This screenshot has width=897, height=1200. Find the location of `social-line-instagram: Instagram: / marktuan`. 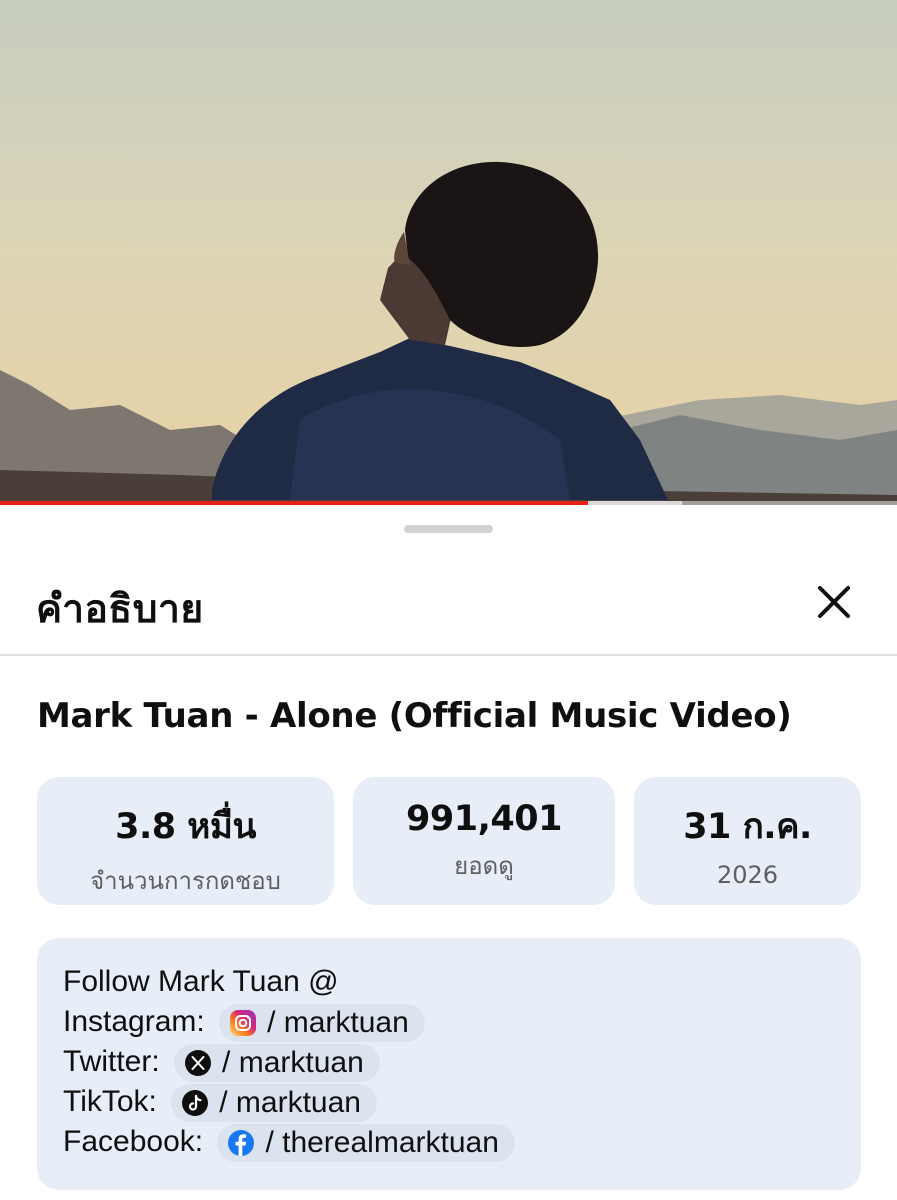

social-line-instagram: Instagram: / marktuan is located at coordinates (462, 1022).